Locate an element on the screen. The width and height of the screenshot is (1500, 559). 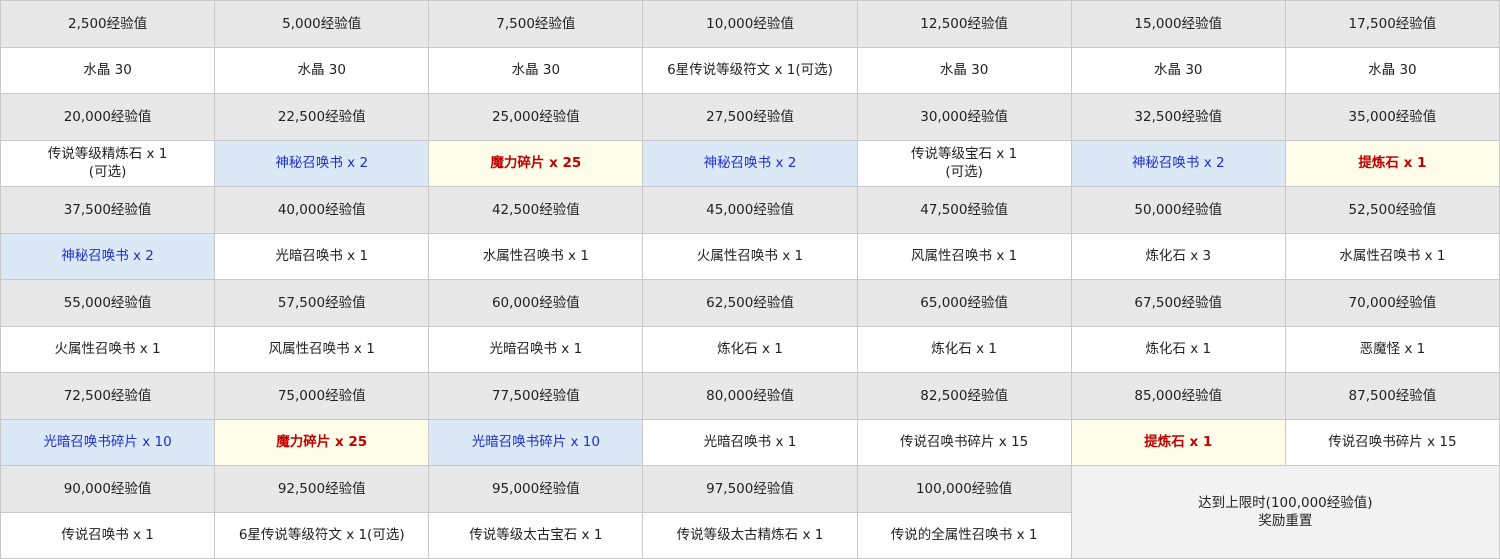
reward-cell: 炼化石 x 3 is located at coordinates (1178, 256).